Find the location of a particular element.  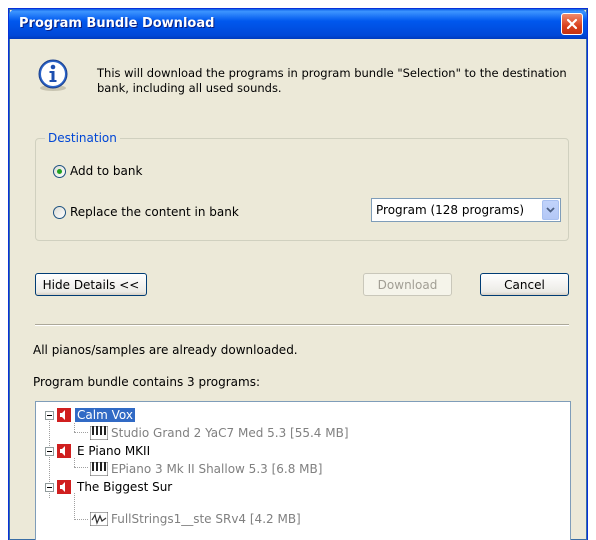

sound-name: Studio Grand 2 YaC7 Med 5.3 [55.4 MB] is located at coordinates (230, 433).